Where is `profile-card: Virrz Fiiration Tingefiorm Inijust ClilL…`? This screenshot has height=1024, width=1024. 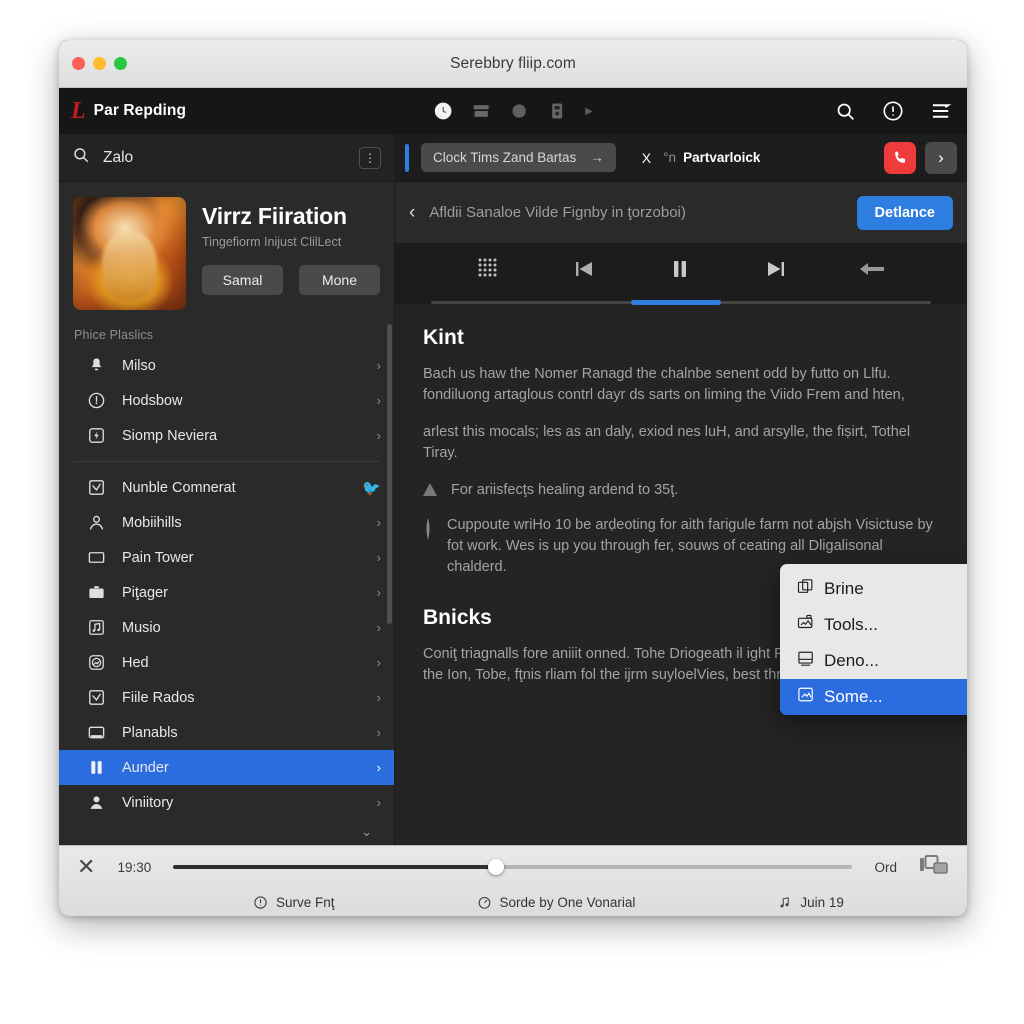 profile-card: Virrz Fiiration Tingefiorm Inijust ClilL… is located at coordinates (226, 250).